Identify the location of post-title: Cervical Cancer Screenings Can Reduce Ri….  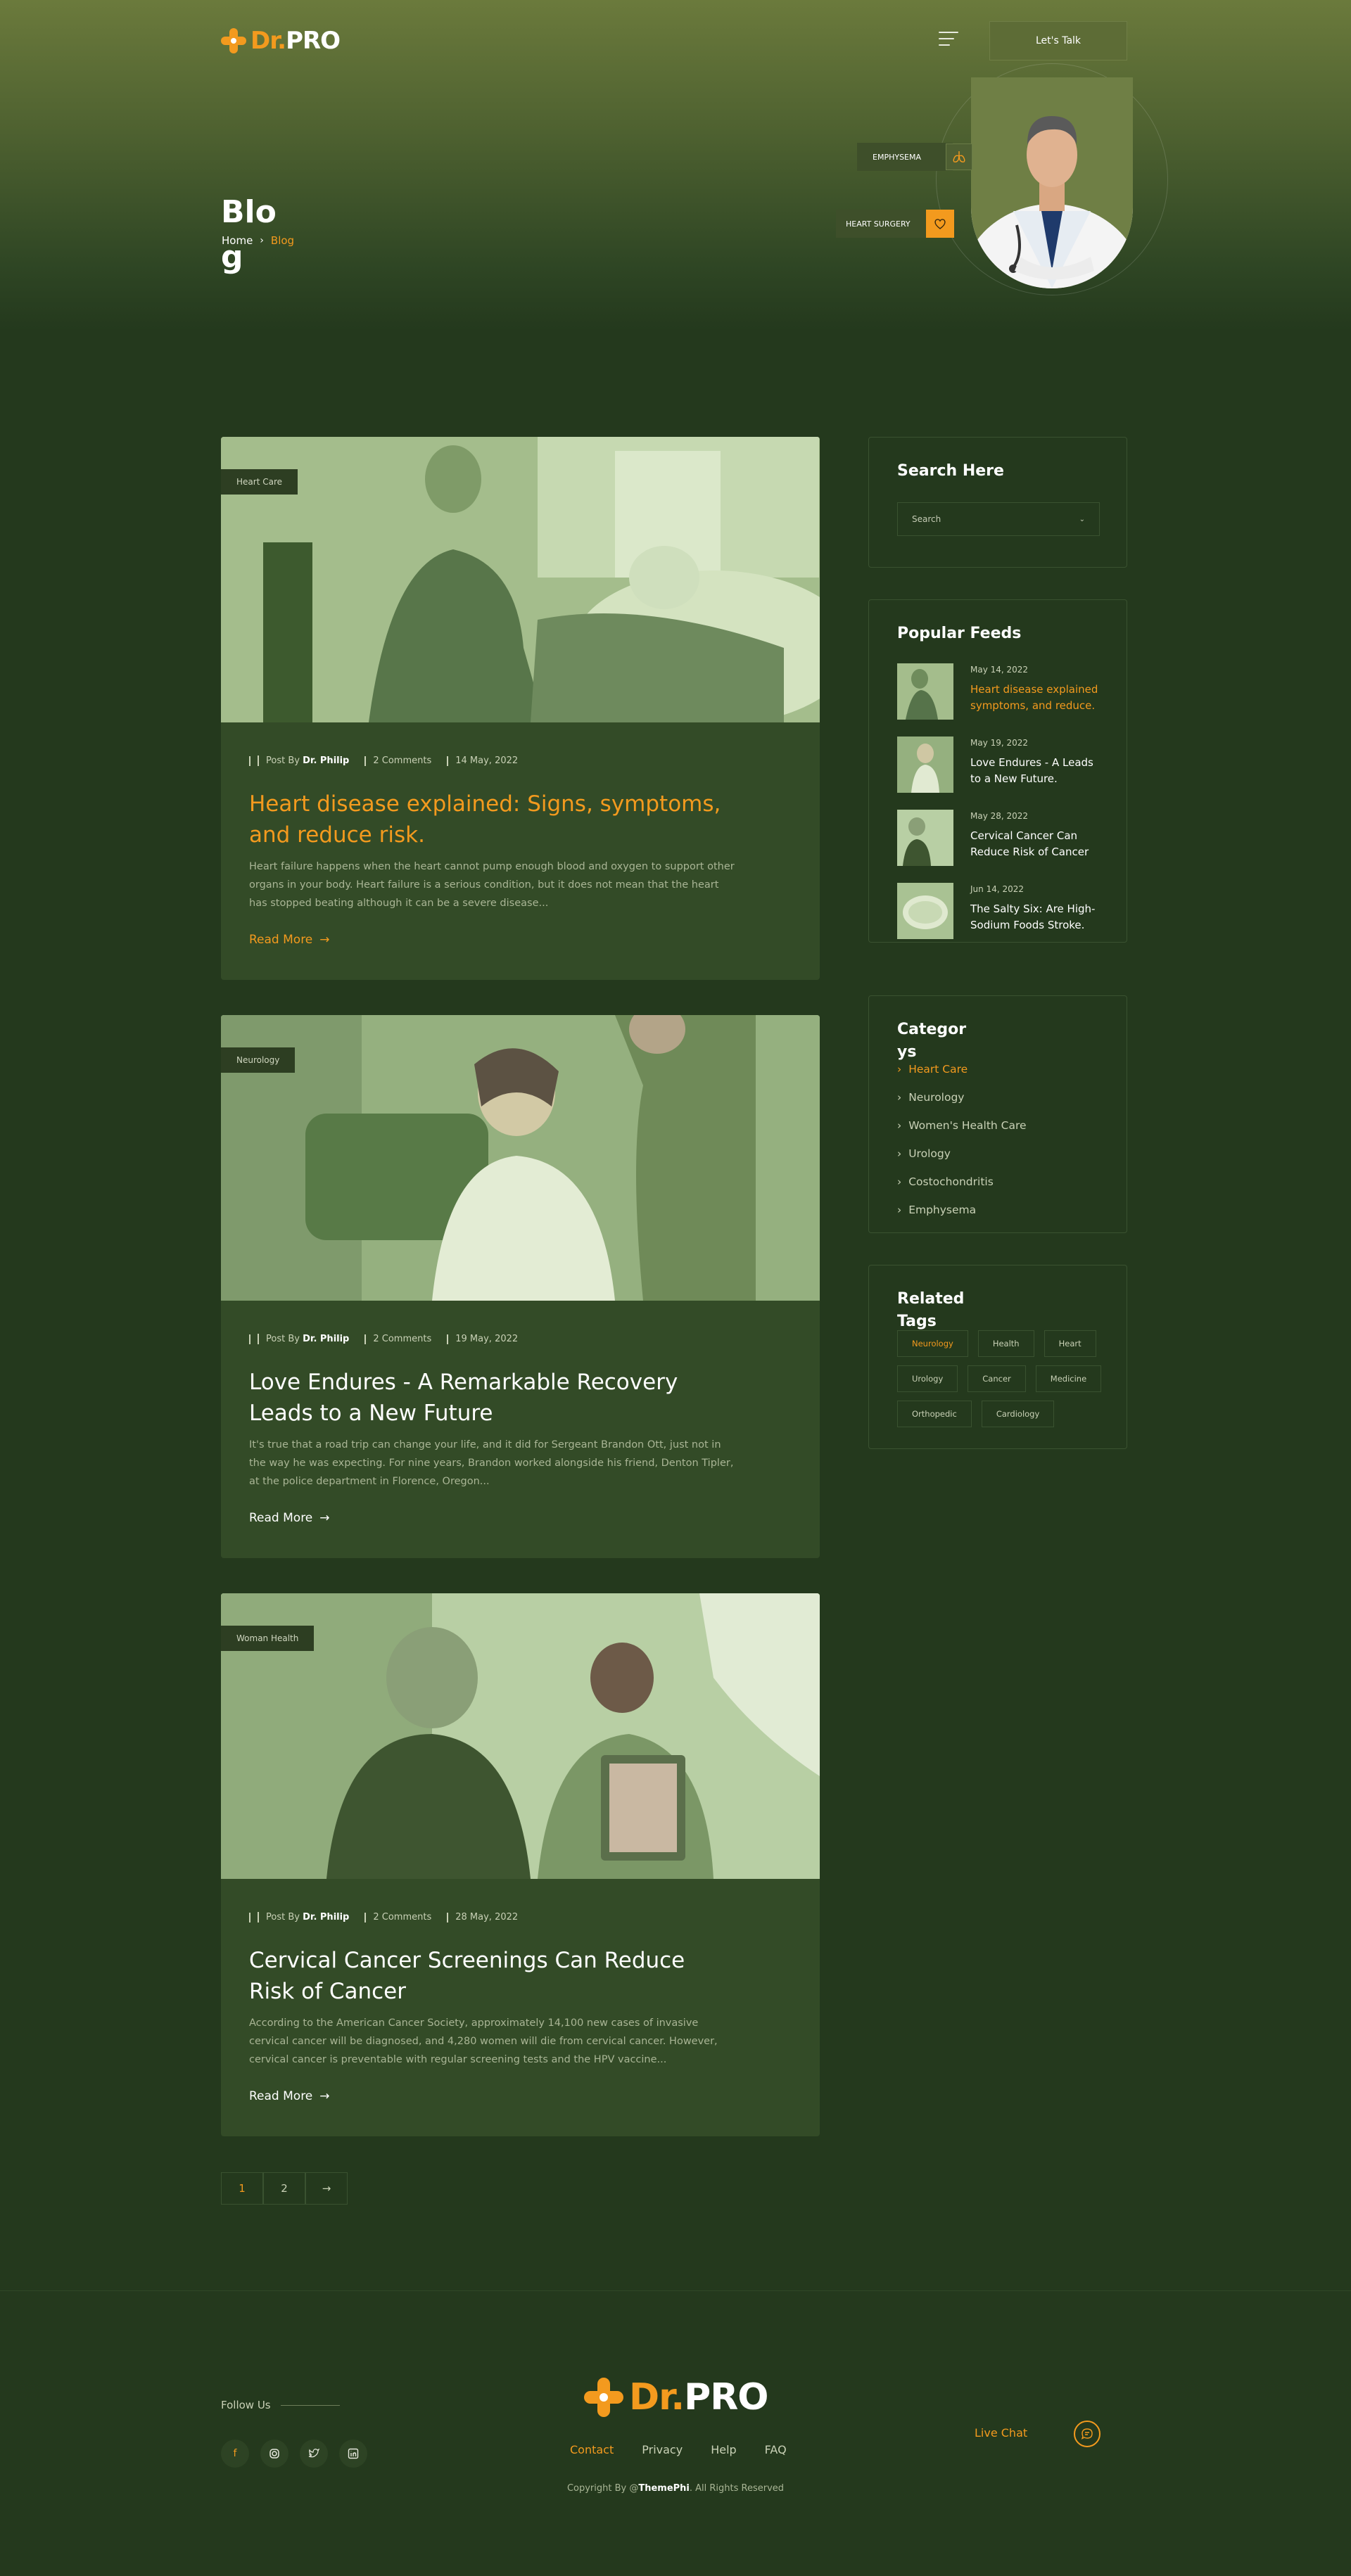
(488, 1976).